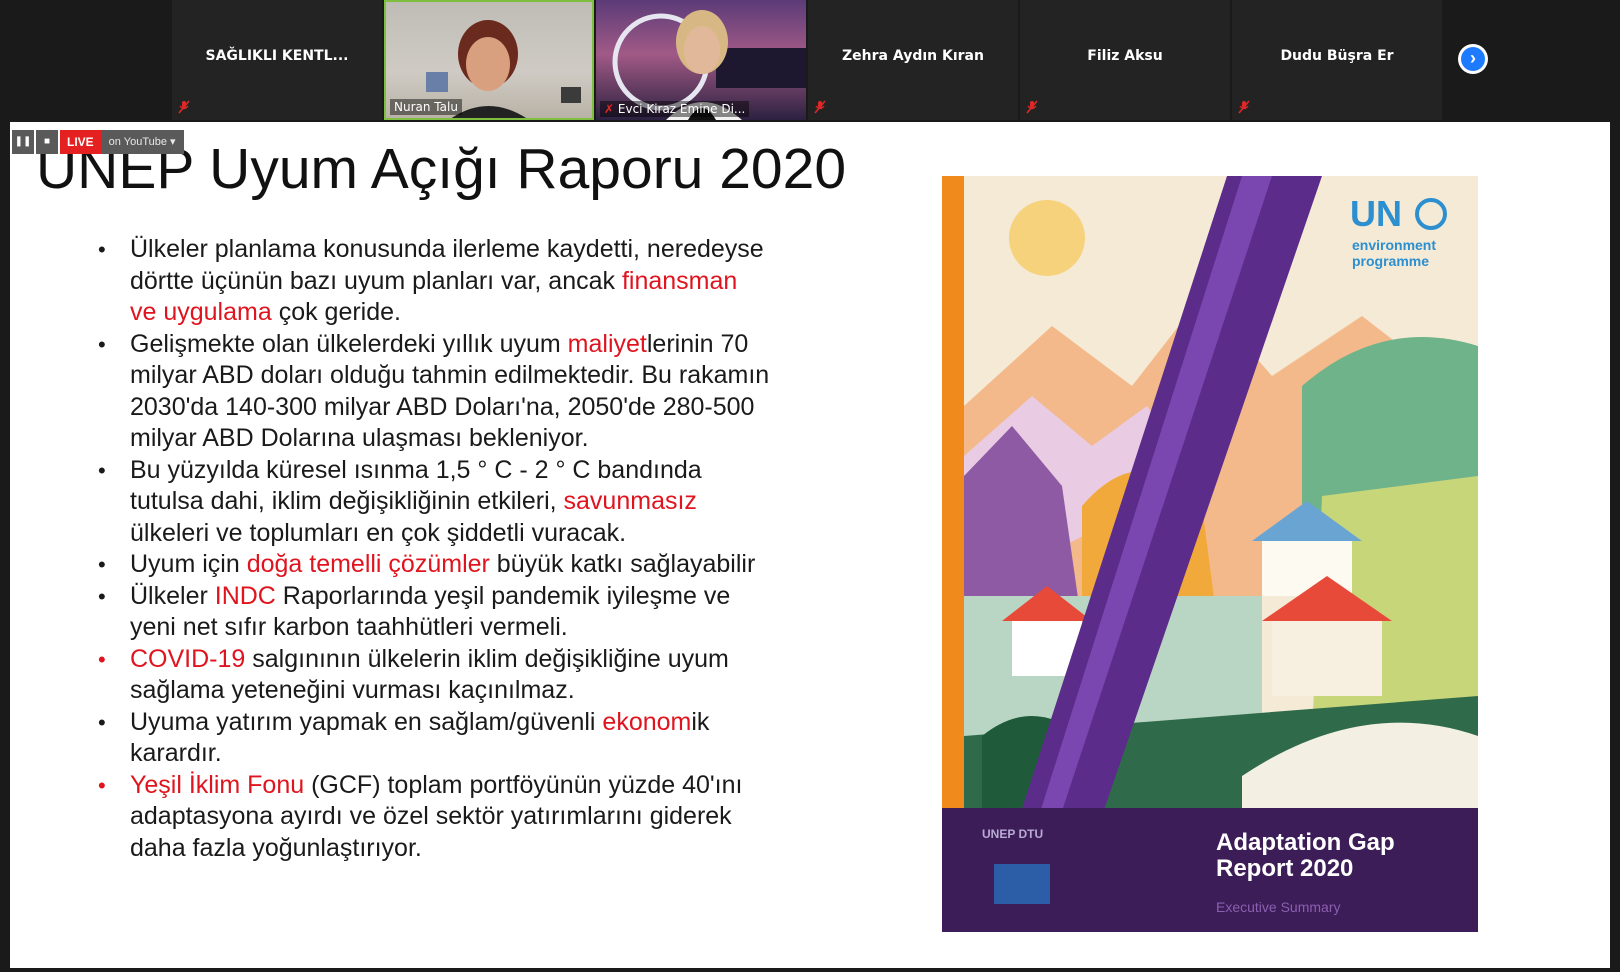  What do you see at coordinates (622, 564) in the screenshot?
I see `bullet-text: büyük katkı sağlayabilir` at bounding box center [622, 564].